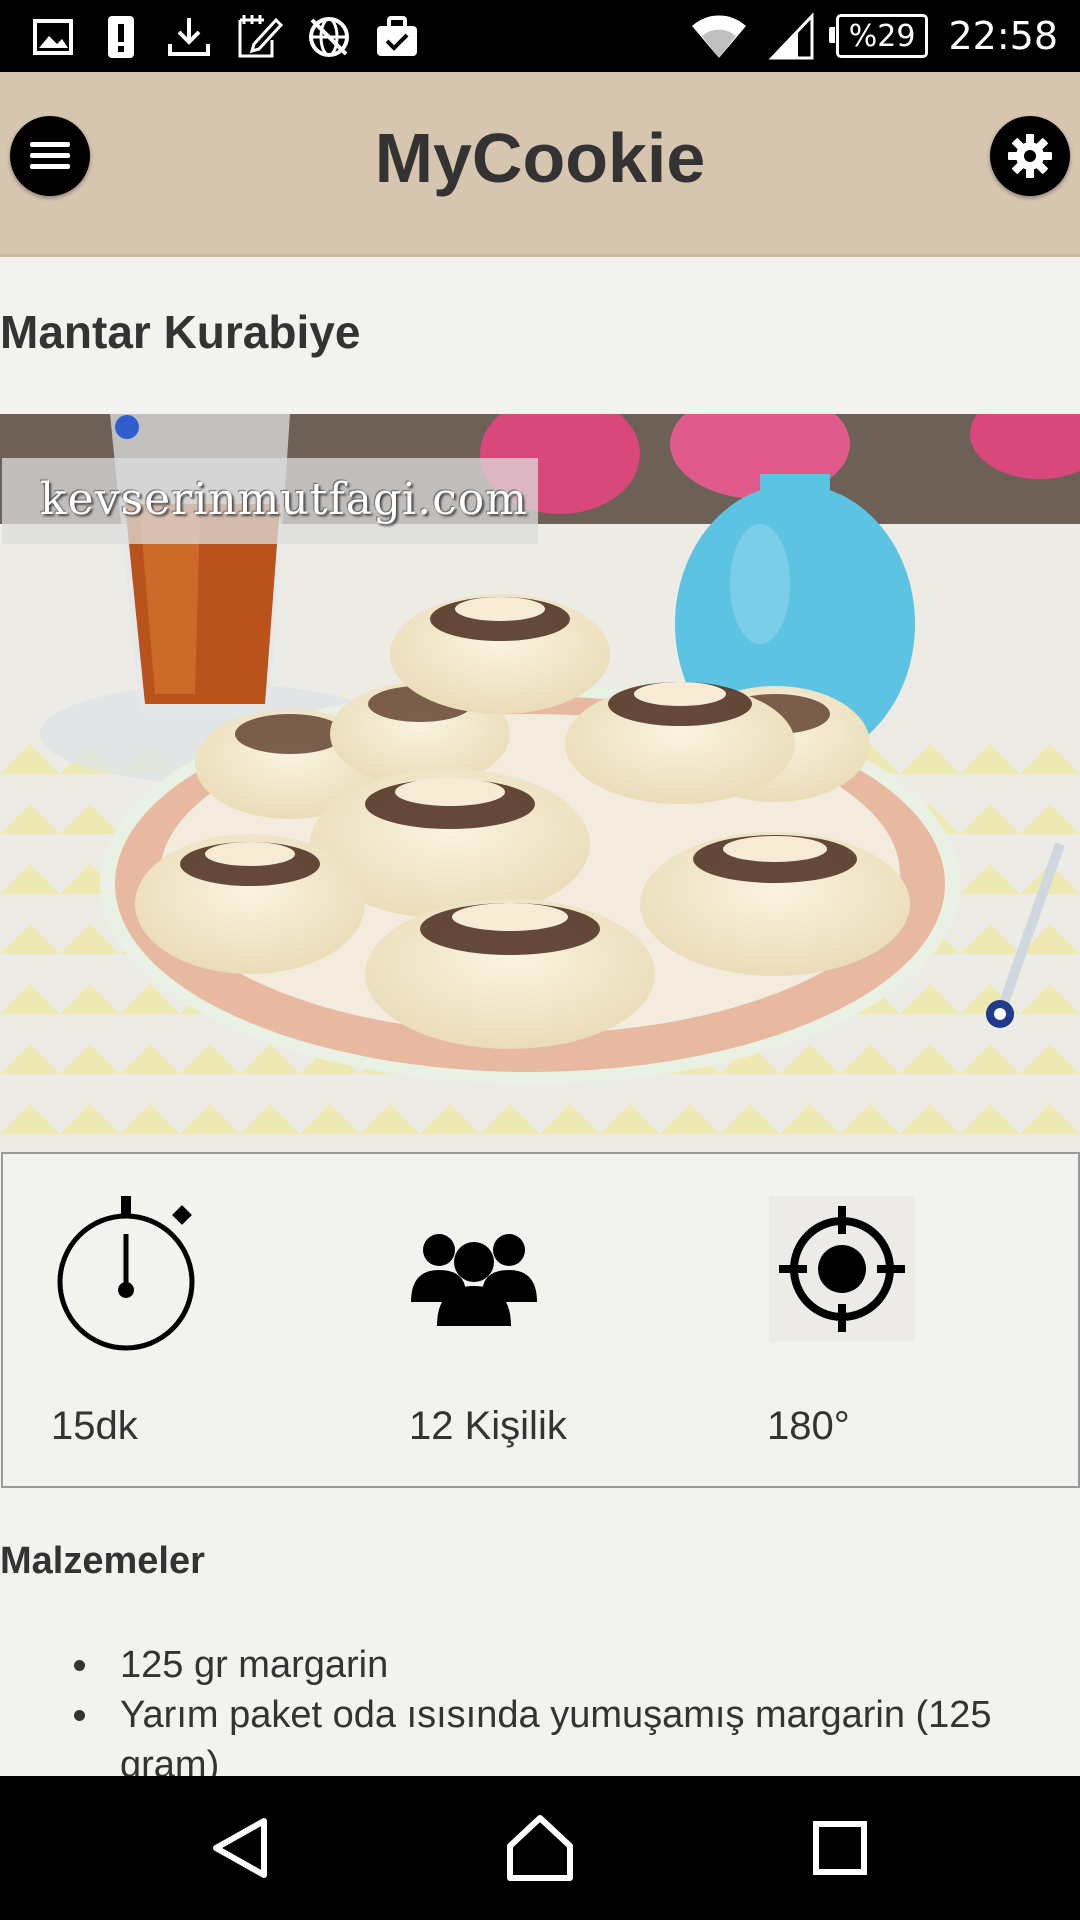 This screenshot has height=1920, width=1080. I want to click on alert-icon, so click(121, 37).